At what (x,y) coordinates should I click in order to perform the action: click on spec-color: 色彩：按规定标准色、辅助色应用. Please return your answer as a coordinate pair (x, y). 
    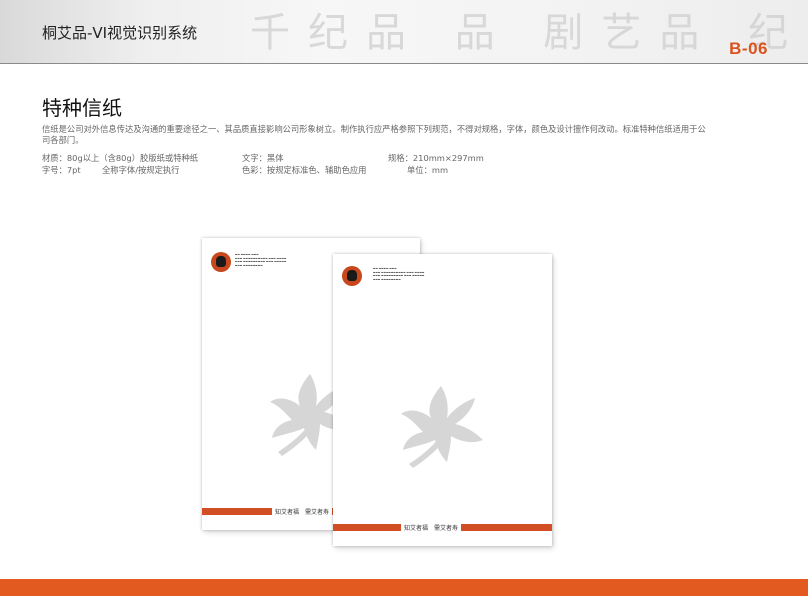
    Looking at the image, I should click on (304, 170).